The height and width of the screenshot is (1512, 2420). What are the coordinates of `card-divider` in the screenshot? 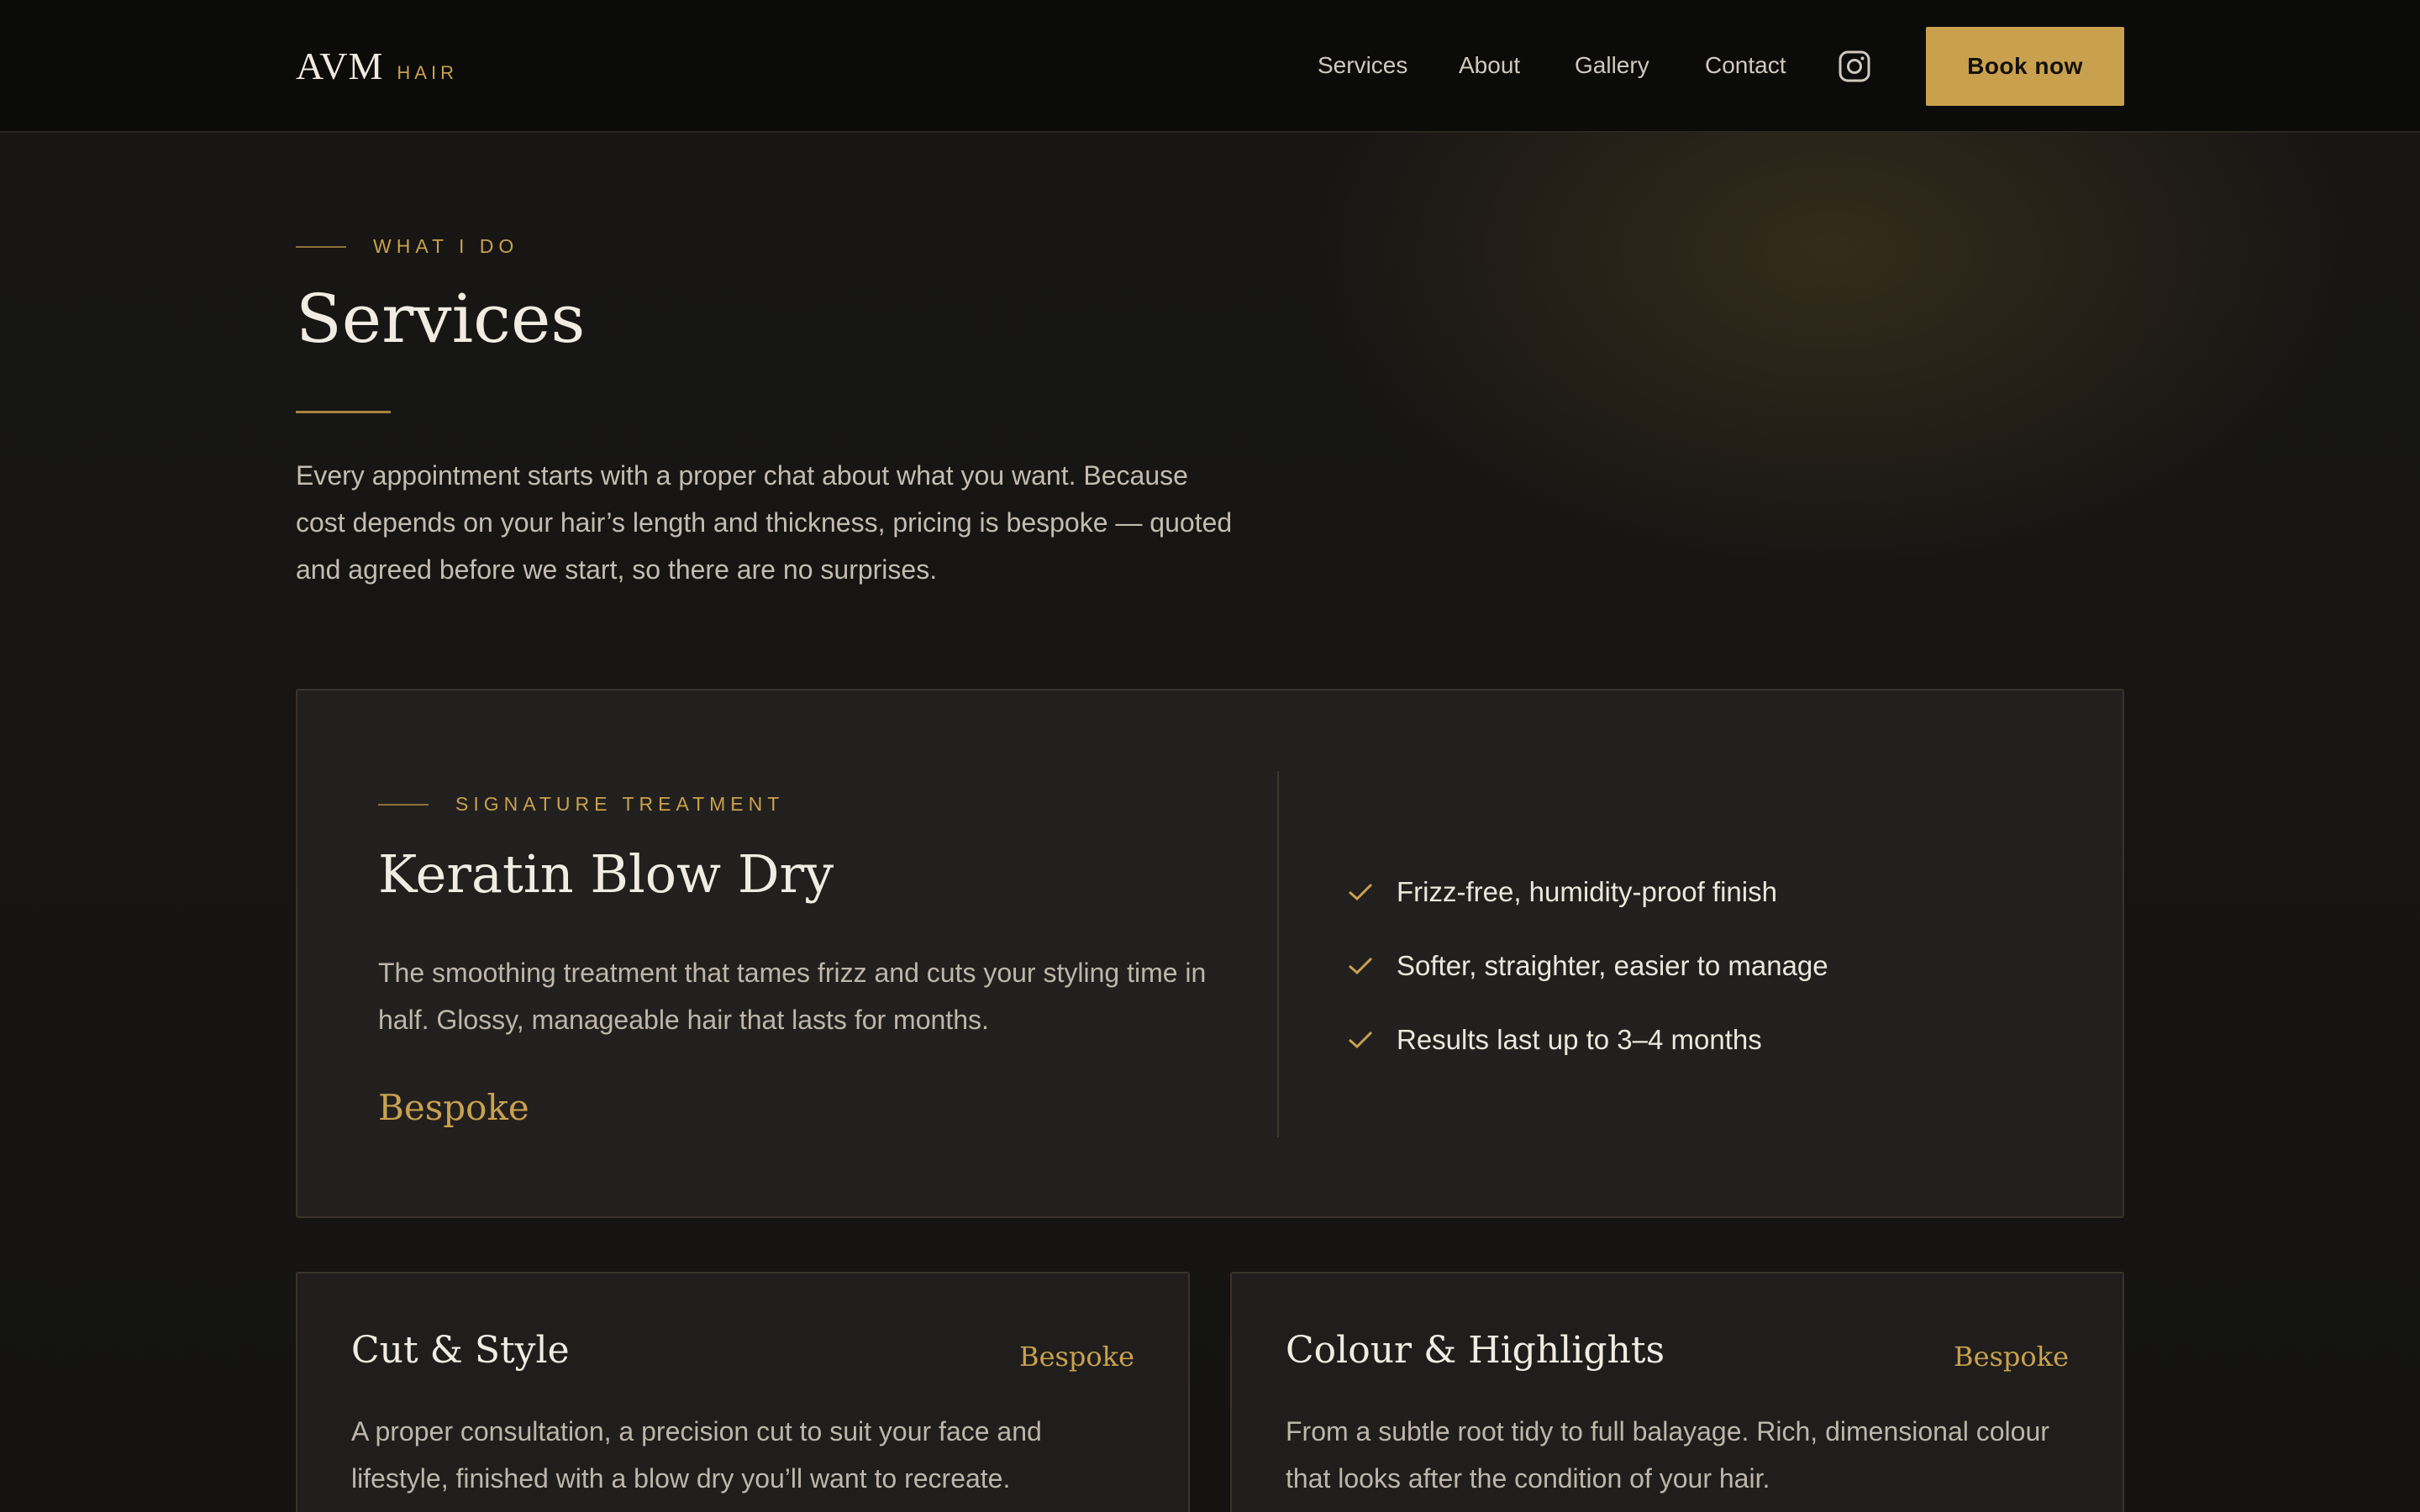 It's located at (1278, 954).